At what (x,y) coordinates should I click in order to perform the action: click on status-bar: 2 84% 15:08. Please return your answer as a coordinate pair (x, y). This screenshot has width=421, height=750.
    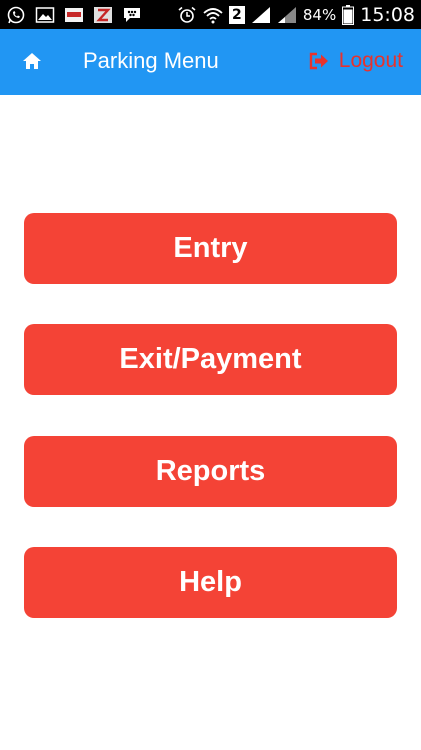
    Looking at the image, I should click on (210, 14).